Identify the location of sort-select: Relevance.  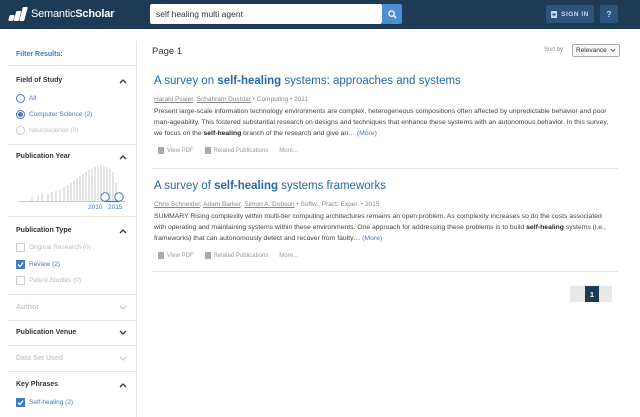
(596, 50).